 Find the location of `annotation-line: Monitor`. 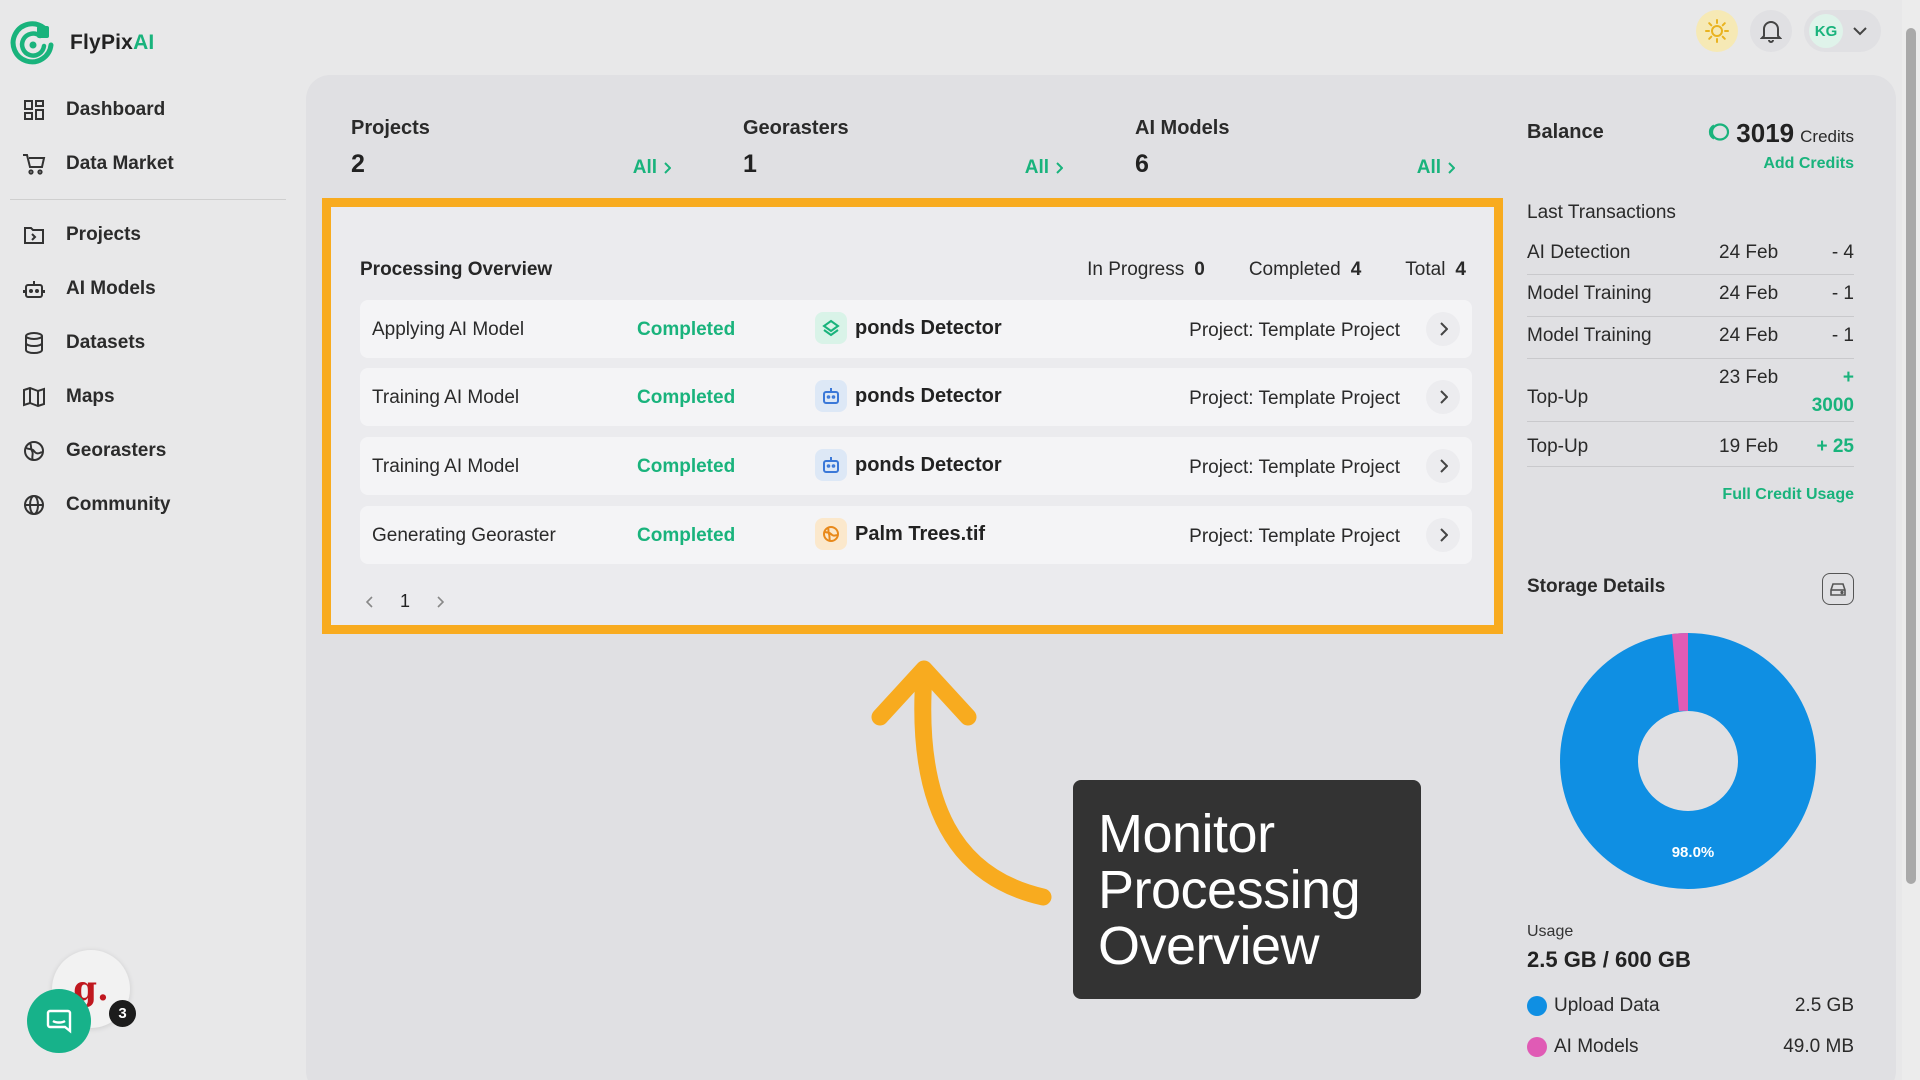

annotation-line: Monitor is located at coordinates (1186, 834).